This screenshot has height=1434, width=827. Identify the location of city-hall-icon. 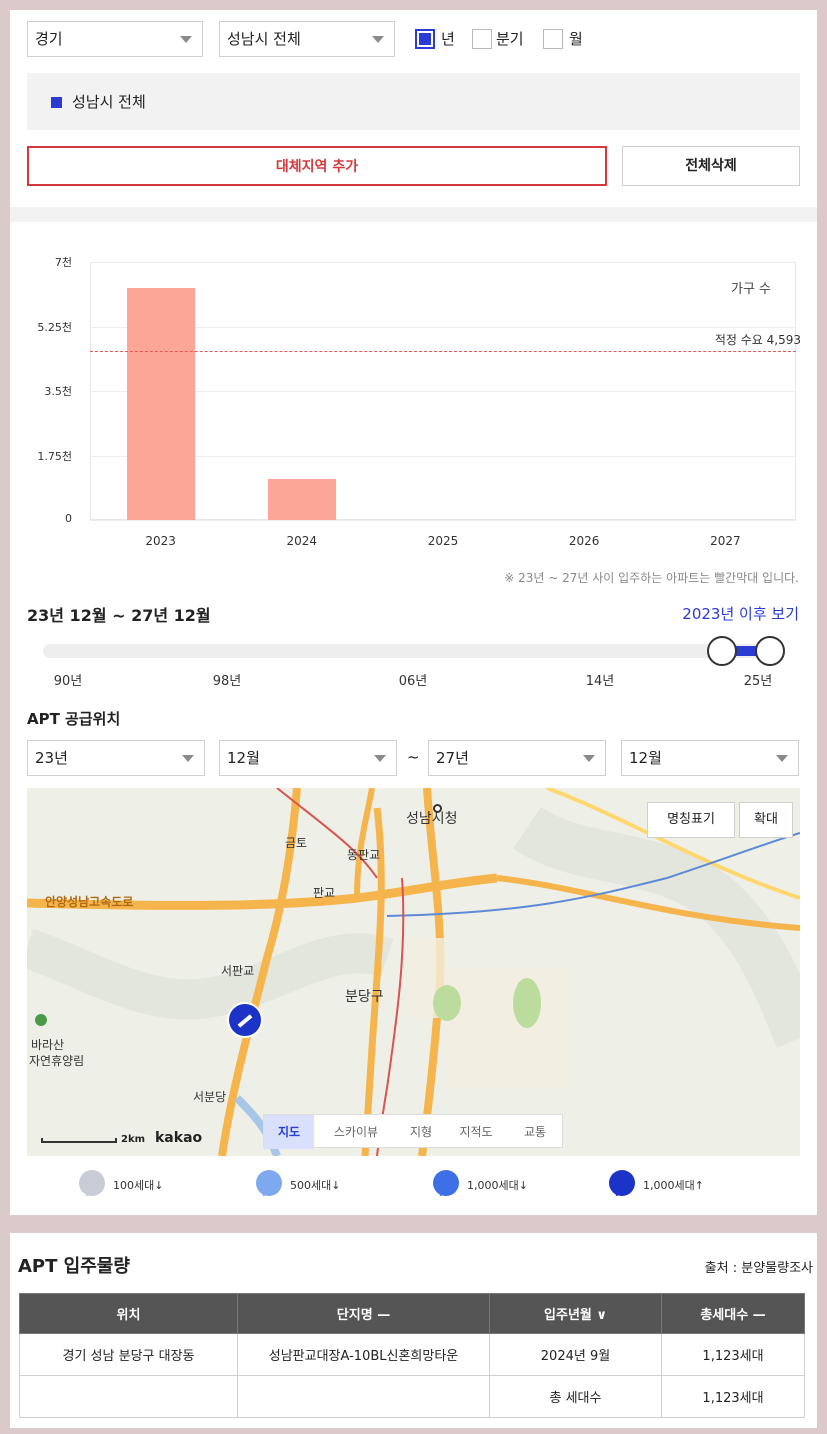
(437, 808).